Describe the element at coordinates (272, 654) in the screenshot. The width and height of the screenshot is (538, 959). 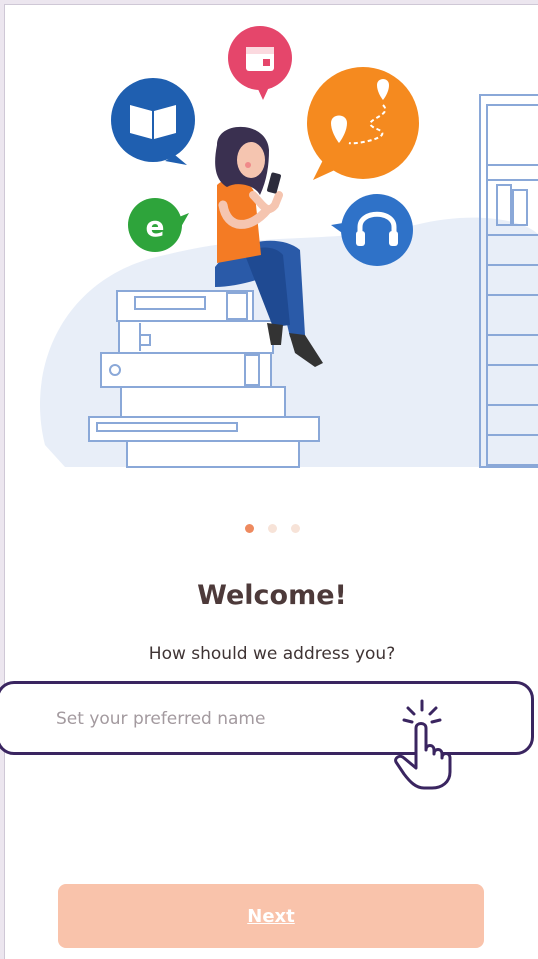
I see `name-prompt: How should we address you?` at that location.